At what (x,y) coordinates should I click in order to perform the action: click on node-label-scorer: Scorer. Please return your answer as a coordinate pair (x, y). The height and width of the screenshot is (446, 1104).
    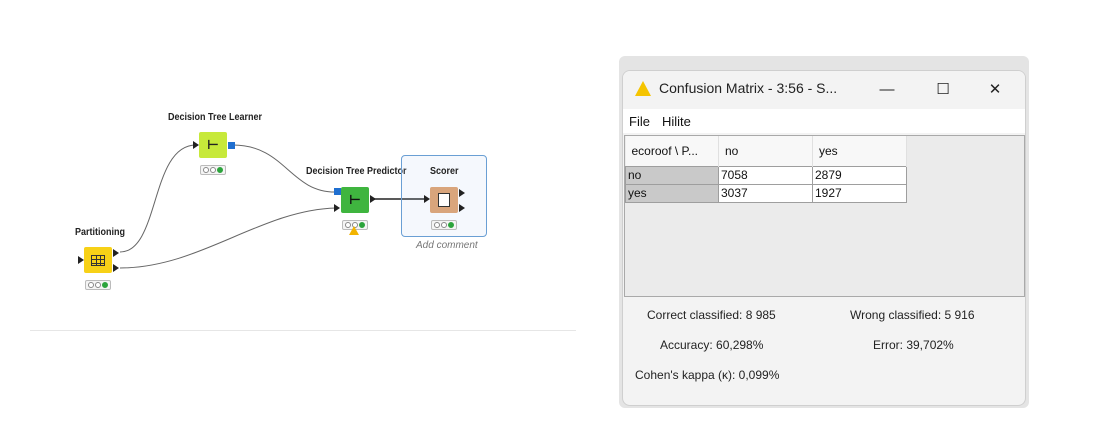
    Looking at the image, I should click on (444, 171).